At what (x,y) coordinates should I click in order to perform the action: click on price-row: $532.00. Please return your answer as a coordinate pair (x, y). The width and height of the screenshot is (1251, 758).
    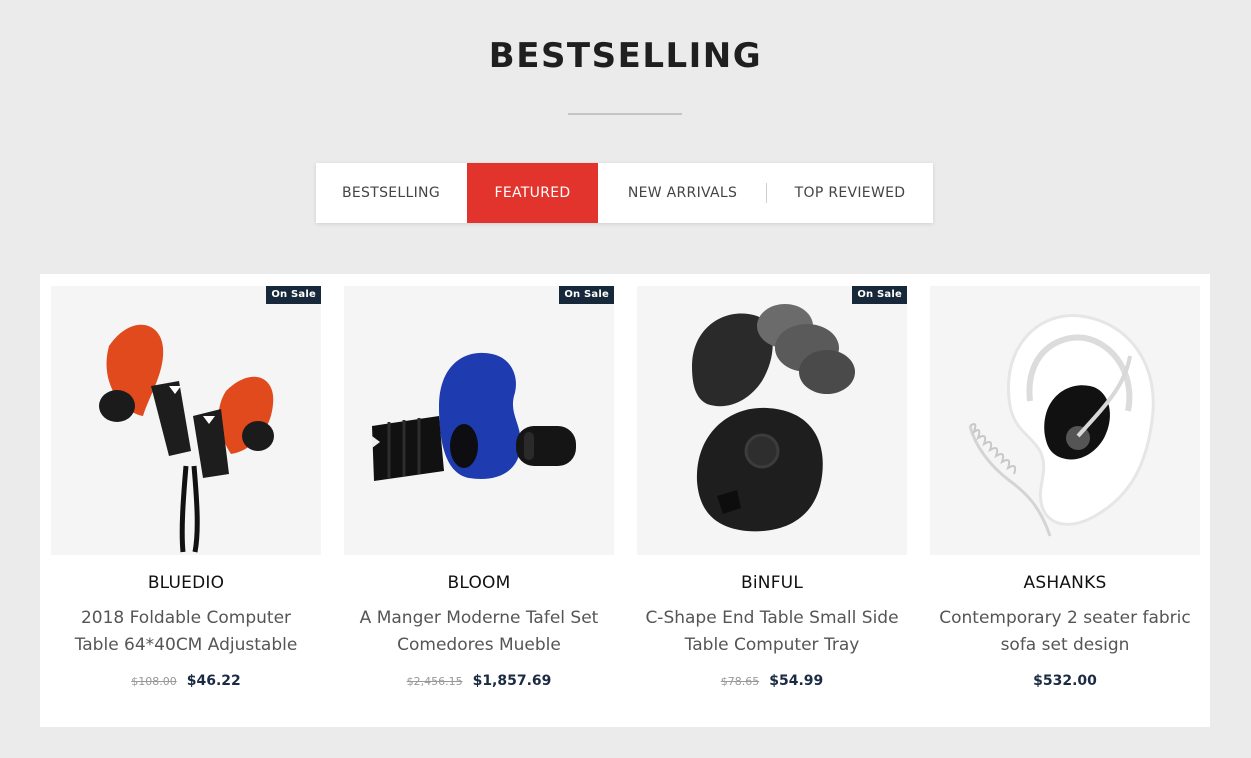
    Looking at the image, I should click on (1065, 681).